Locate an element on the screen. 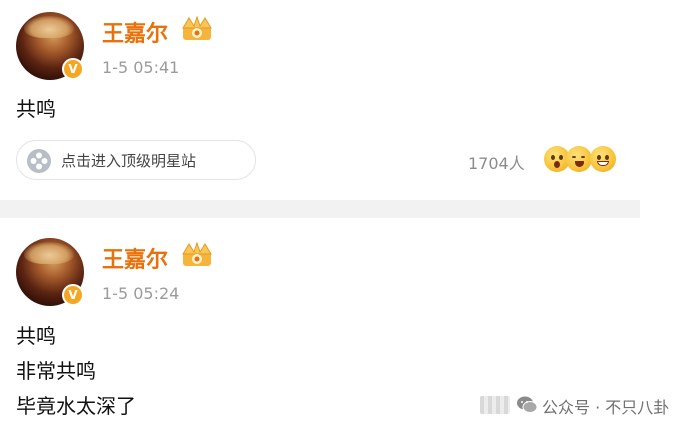  laughing-emoji-icon is located at coordinates (579, 159).